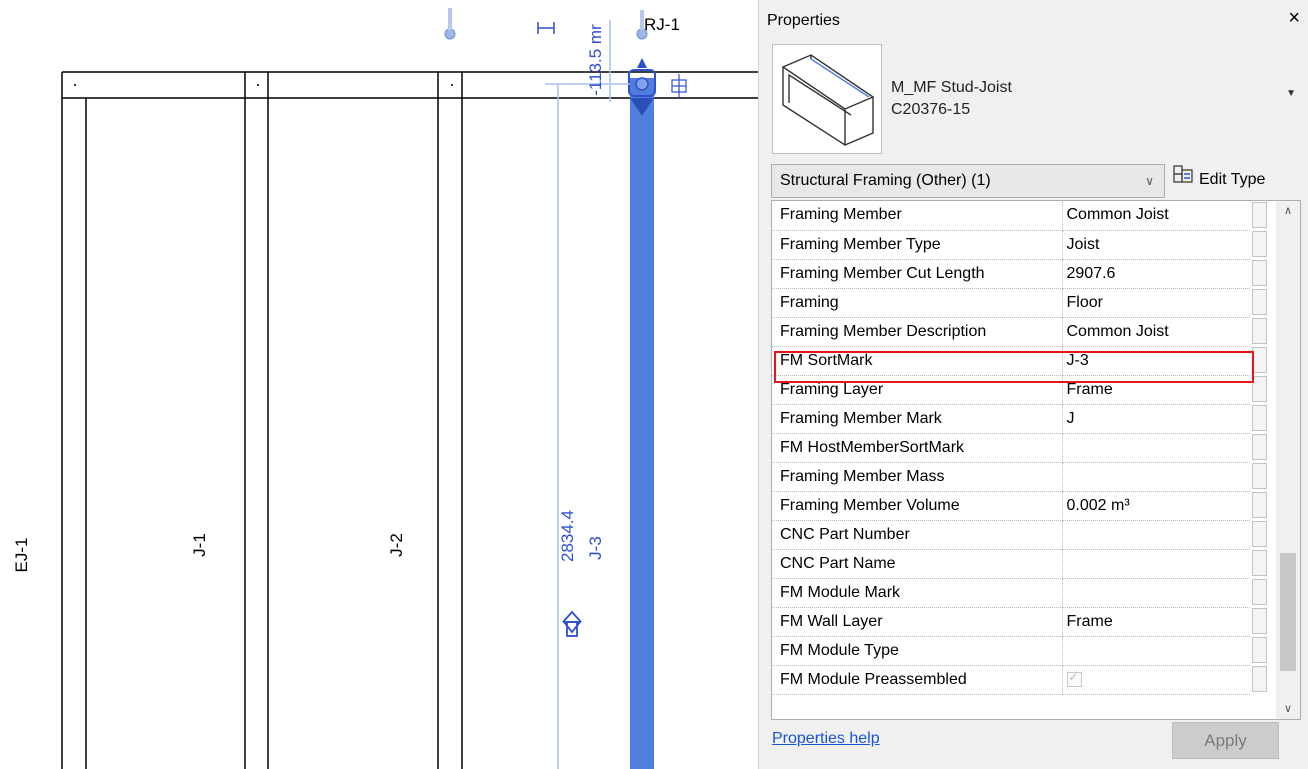  Describe the element at coordinates (917, 564) in the screenshot. I see `property-name: CNC Part Name` at that location.